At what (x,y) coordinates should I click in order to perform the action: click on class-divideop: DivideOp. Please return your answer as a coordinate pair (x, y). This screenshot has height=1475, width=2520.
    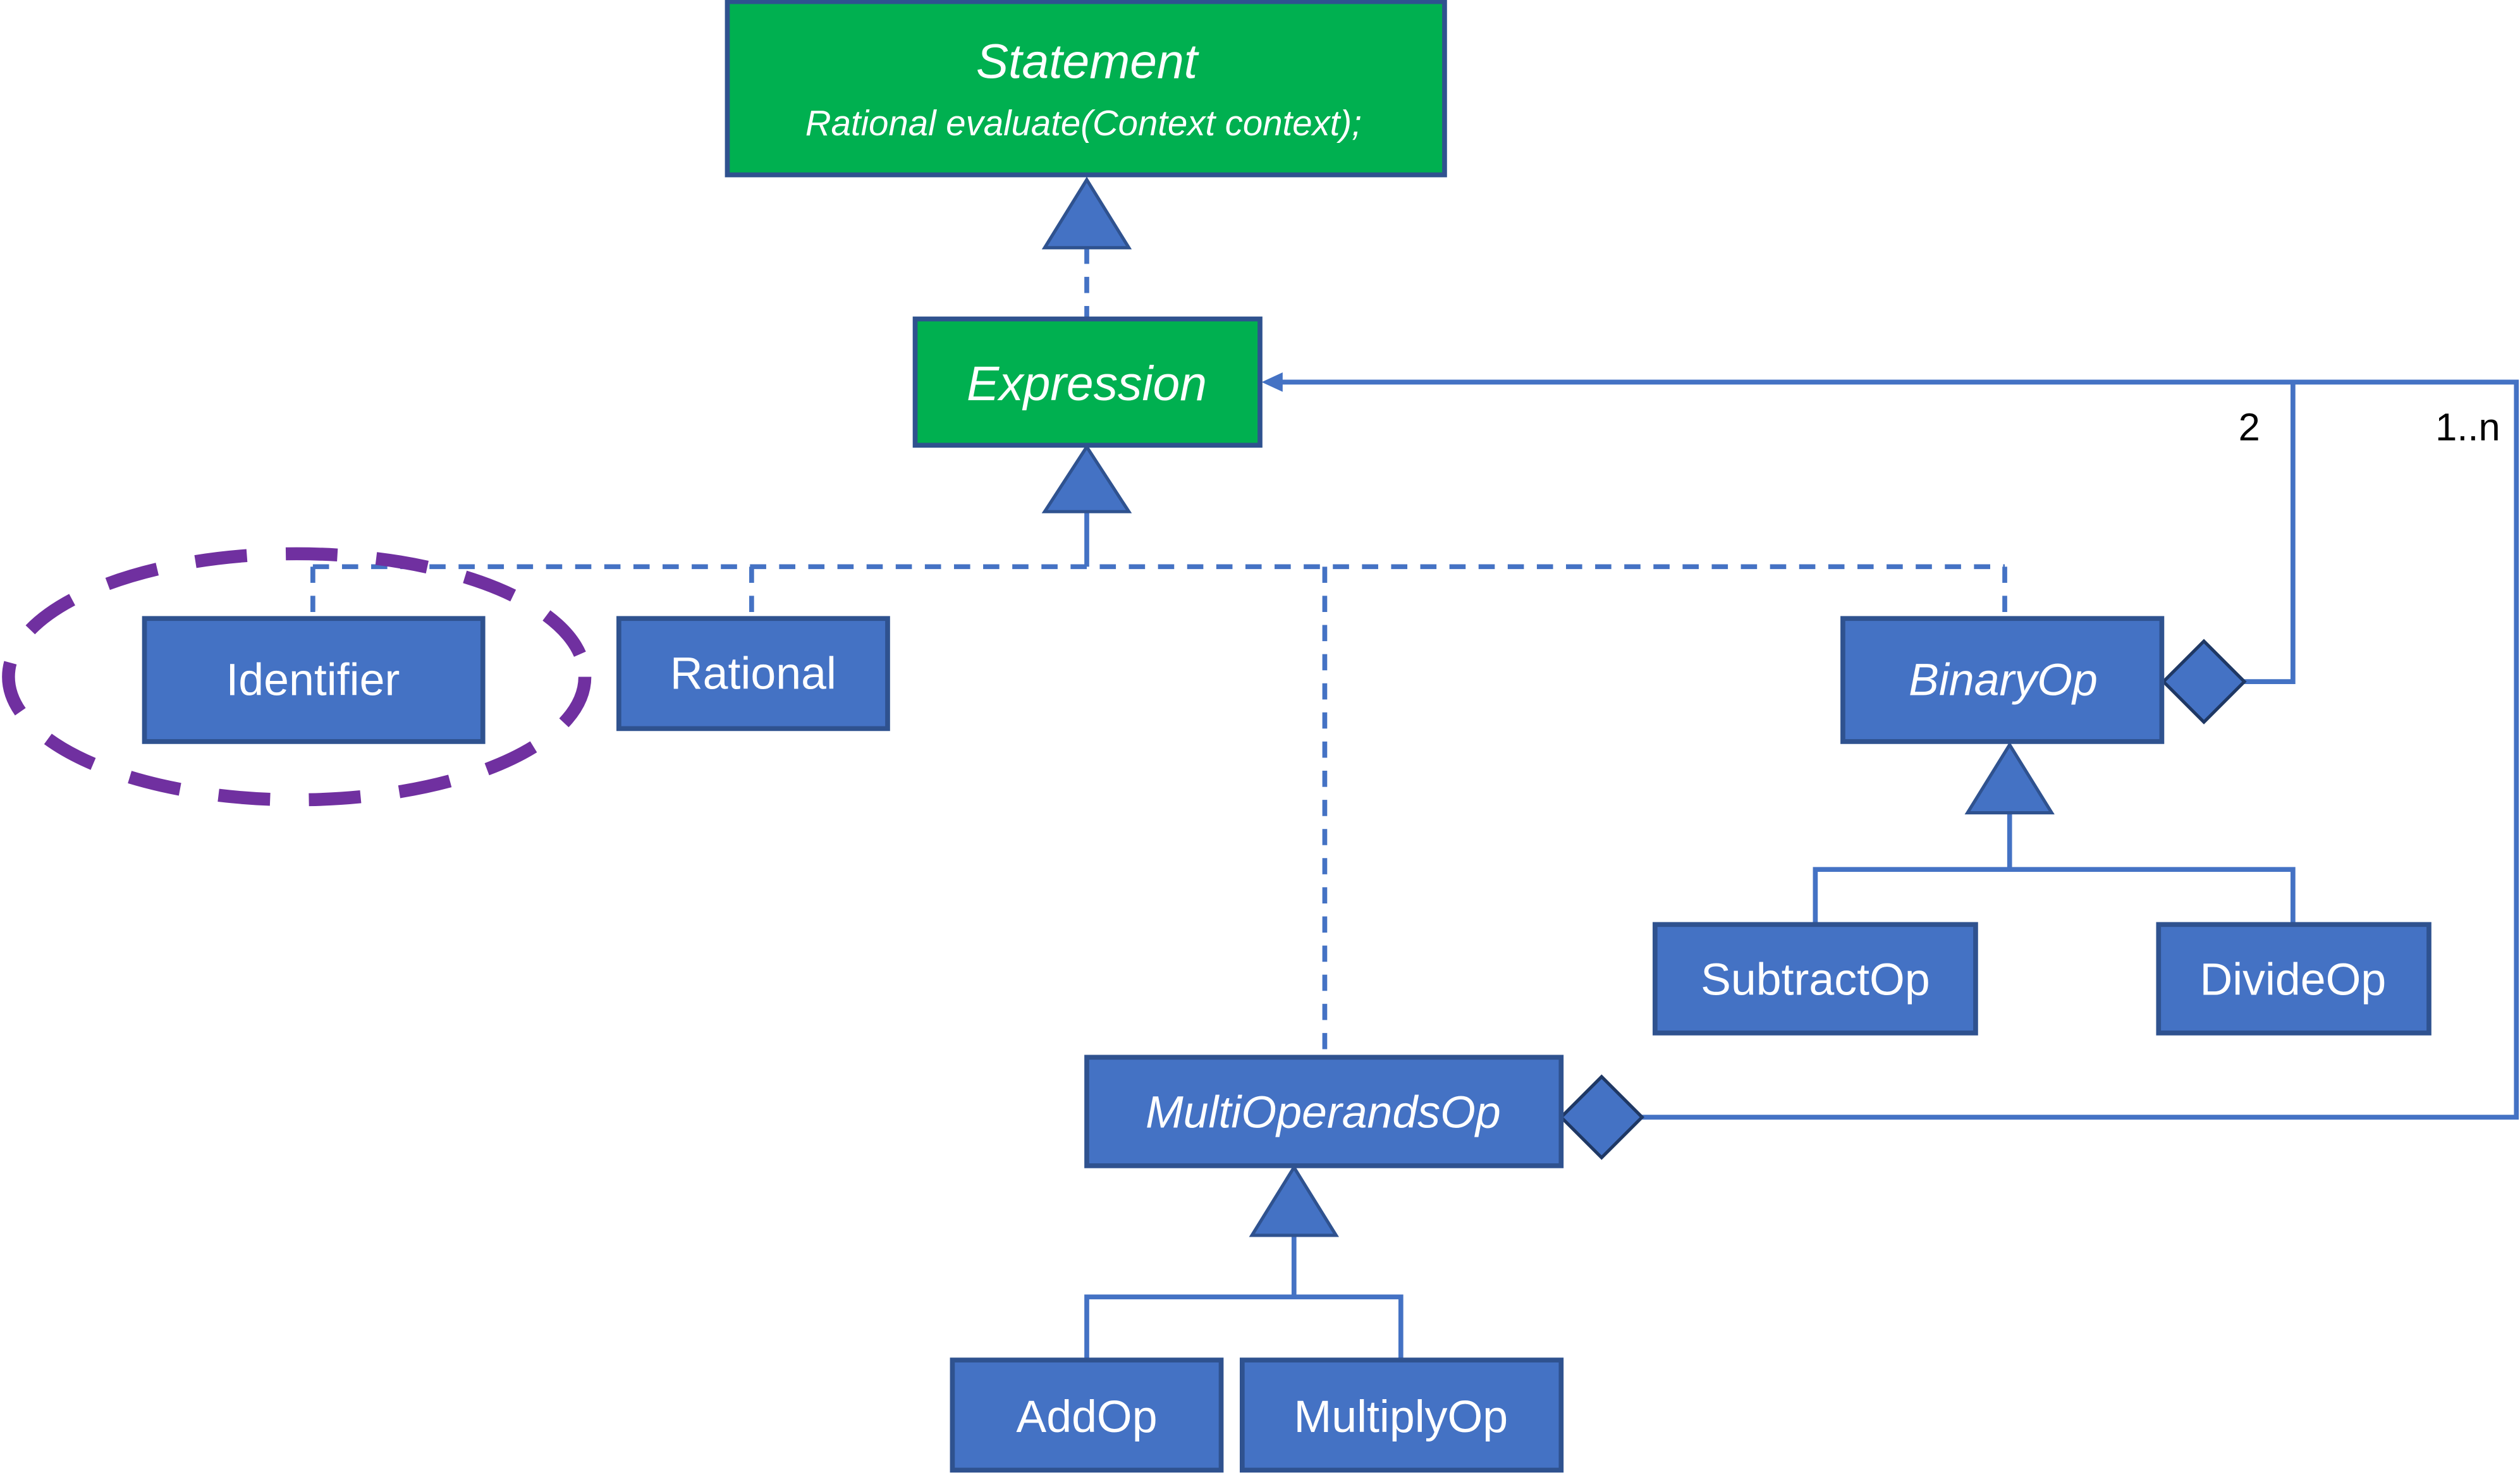
    Looking at the image, I should click on (2293, 979).